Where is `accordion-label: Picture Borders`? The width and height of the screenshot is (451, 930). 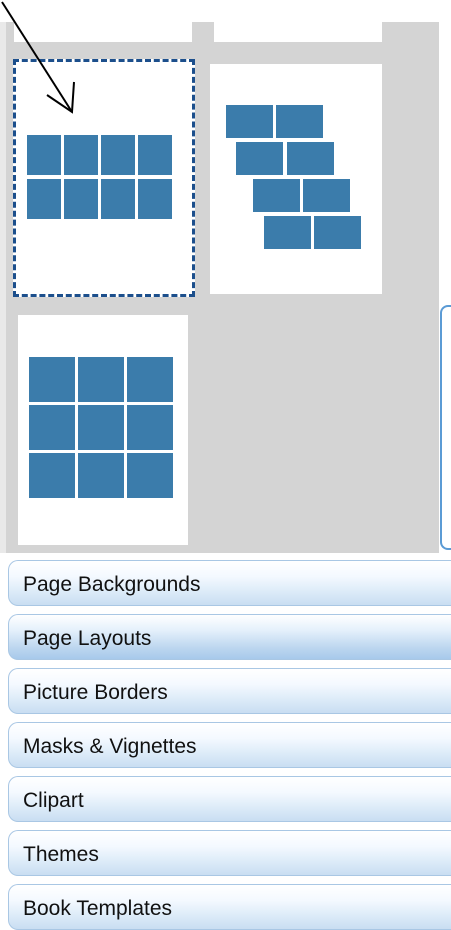 accordion-label: Picture Borders is located at coordinates (95, 692).